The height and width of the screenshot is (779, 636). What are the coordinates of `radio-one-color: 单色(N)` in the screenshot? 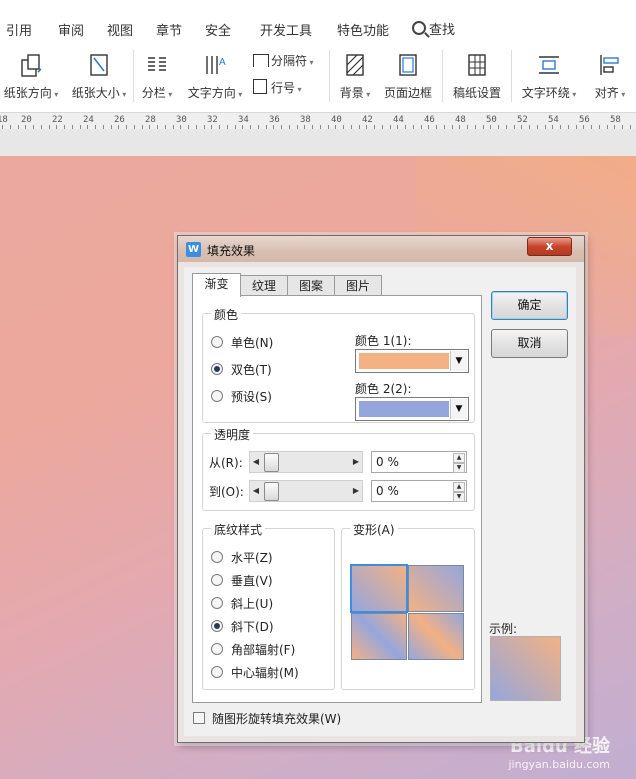 It's located at (242, 342).